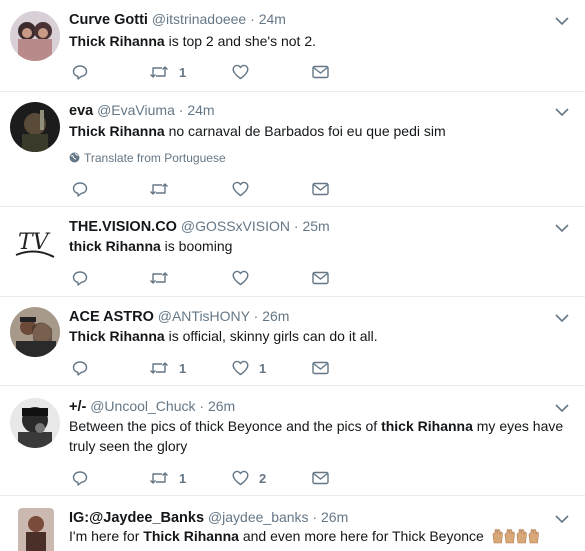  Describe the element at coordinates (319, 41) in the screenshot. I see `tweet-text: Thick Rihanna is top 2 and she's not 2.` at that location.